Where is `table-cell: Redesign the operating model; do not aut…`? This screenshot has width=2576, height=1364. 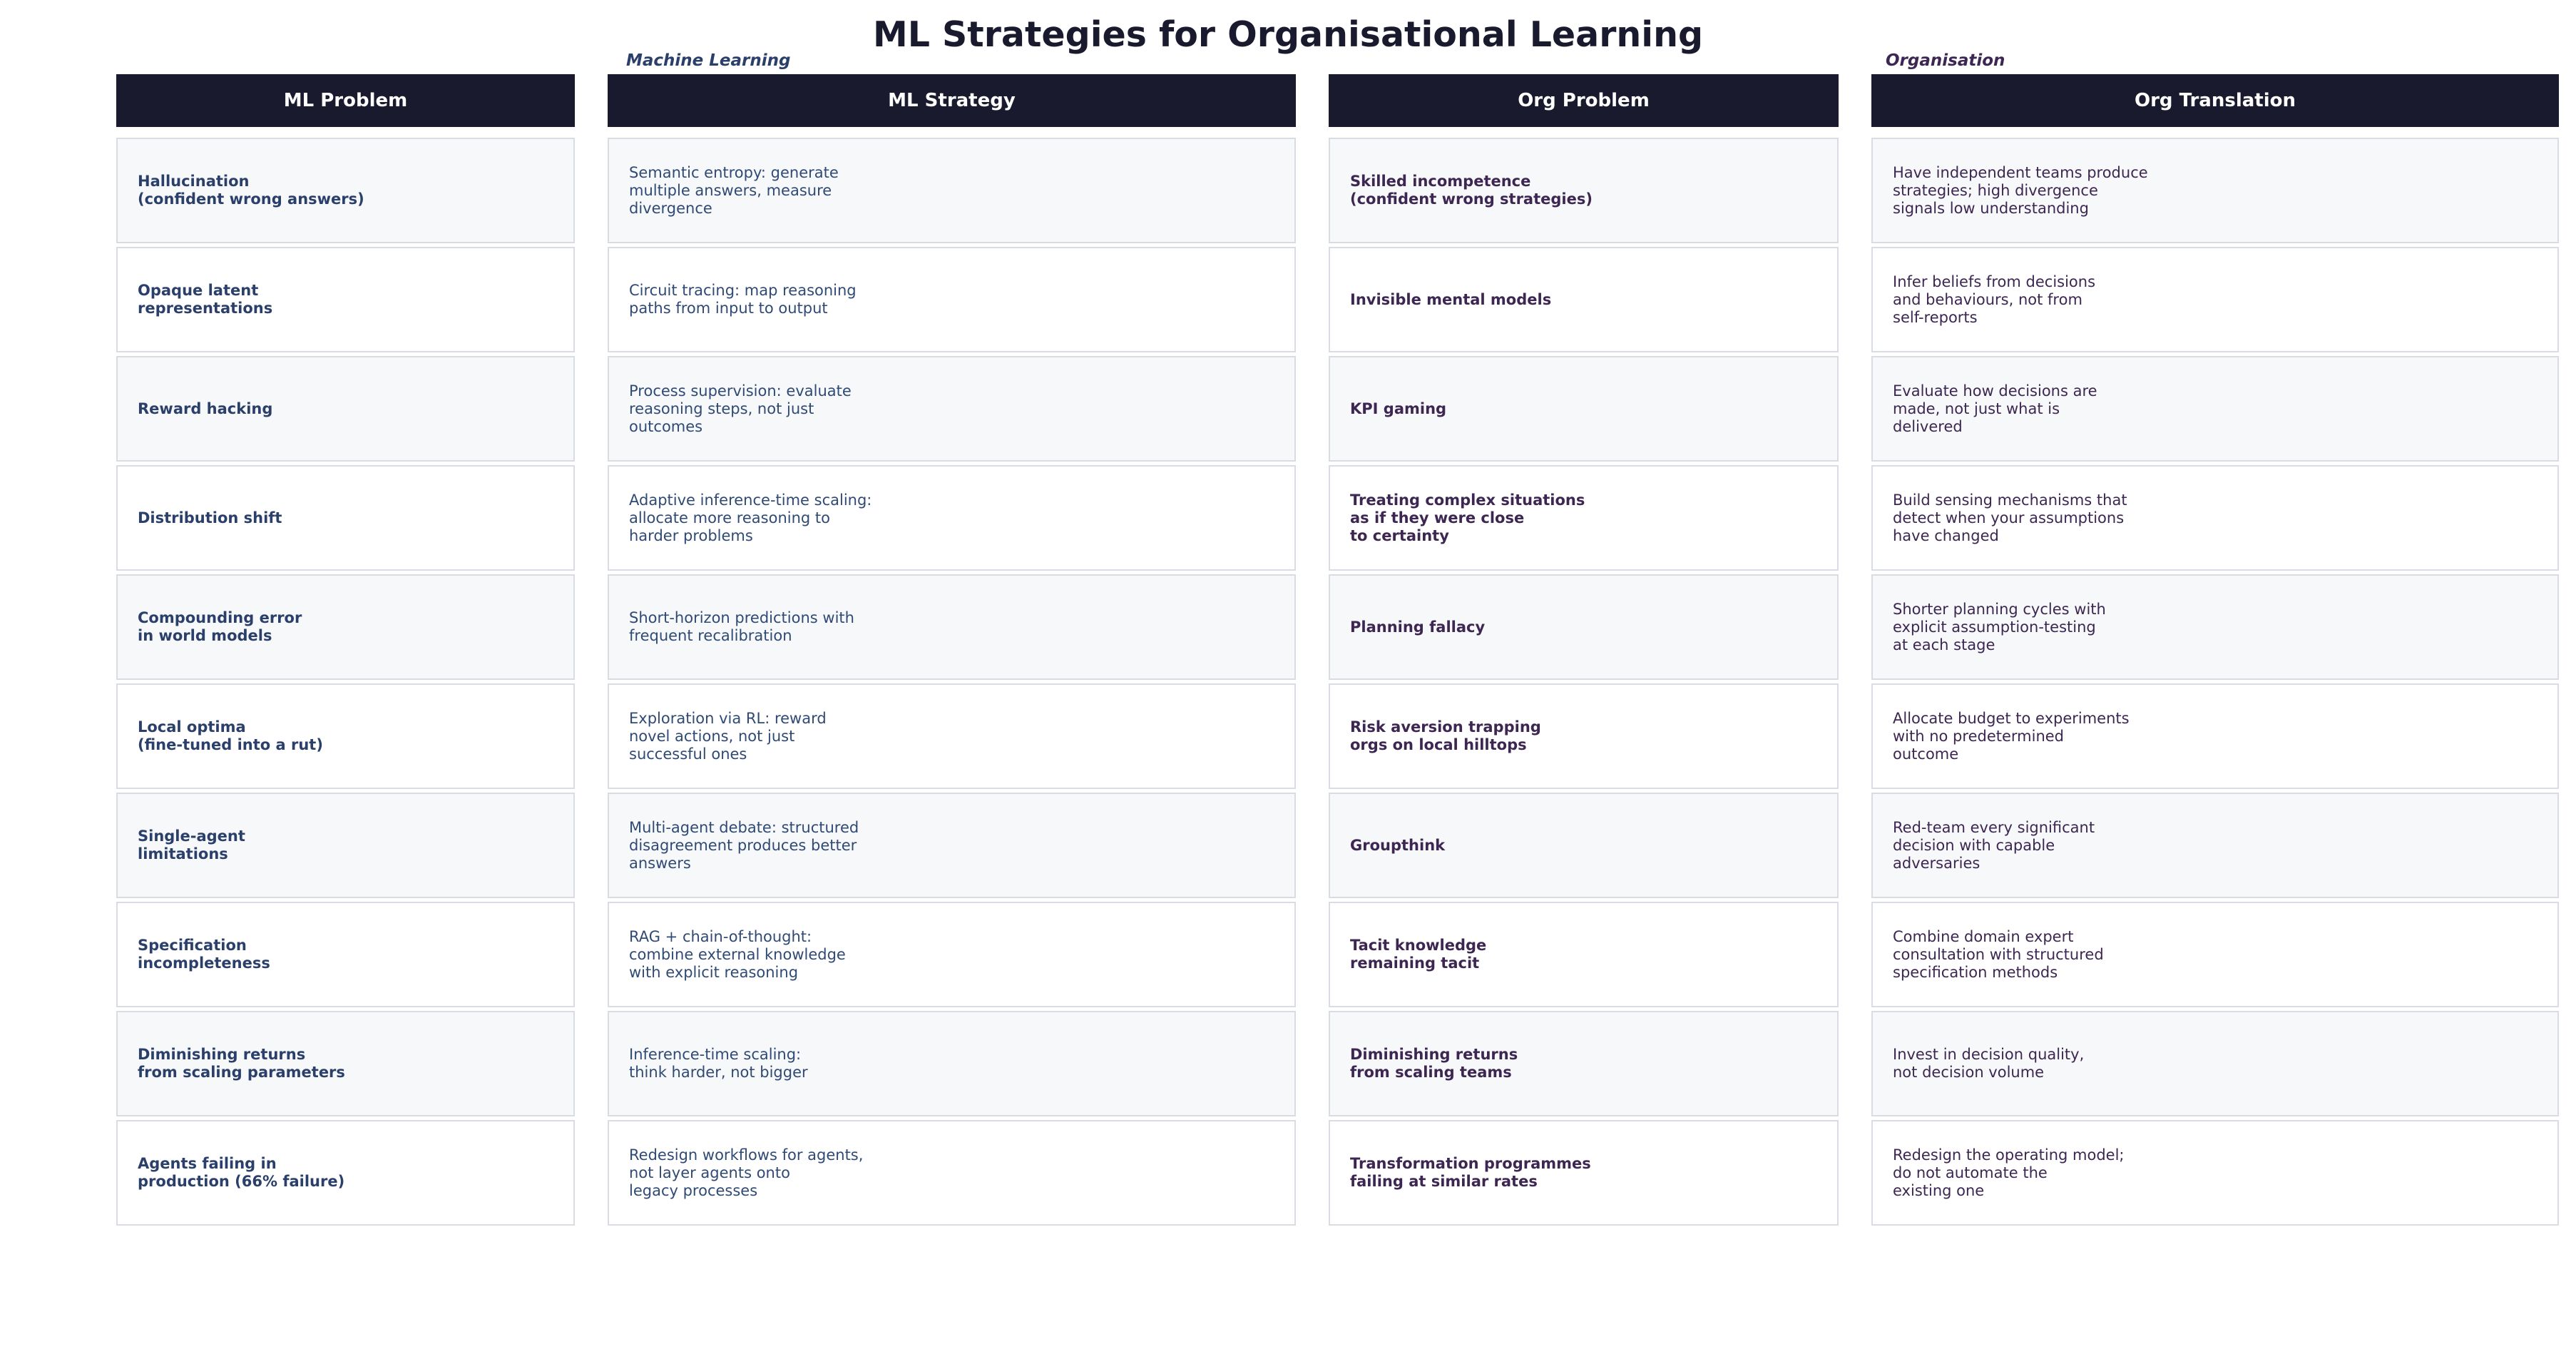
table-cell: Redesign the operating model; do not aut… is located at coordinates (2215, 1173).